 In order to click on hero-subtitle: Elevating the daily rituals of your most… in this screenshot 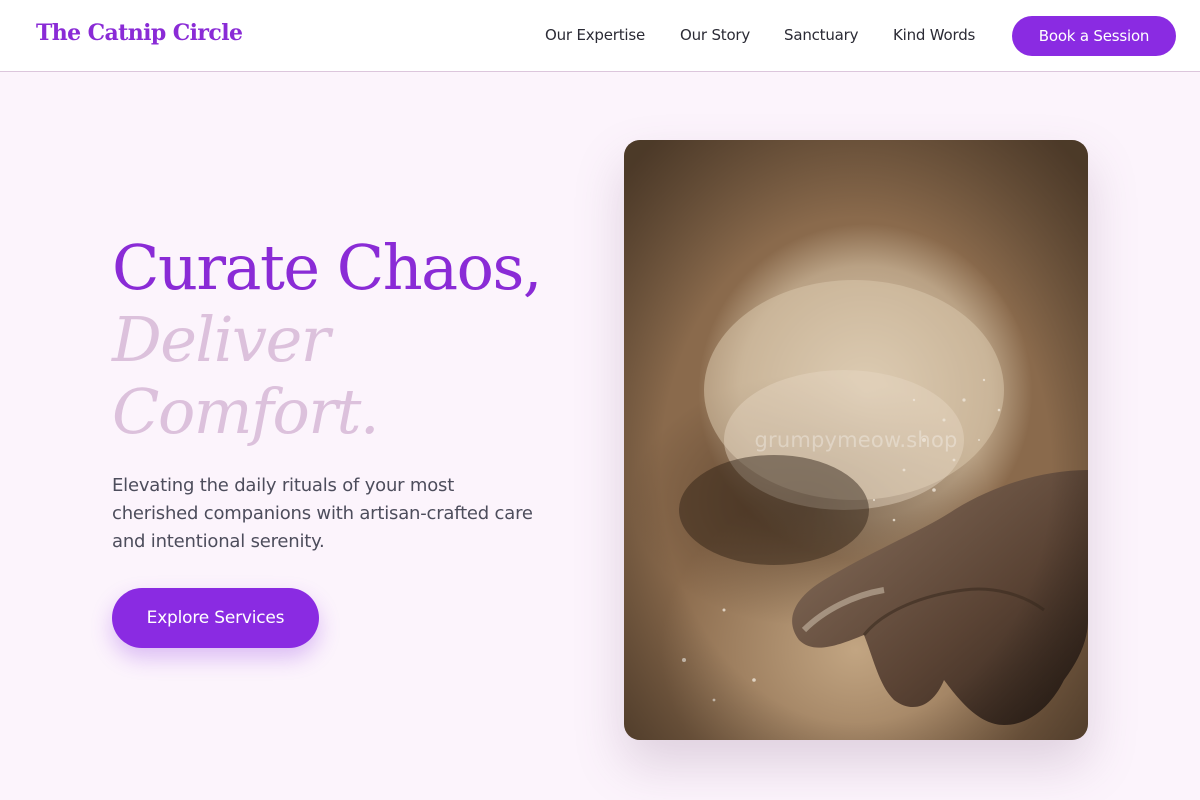, I will do `click(322, 513)`.